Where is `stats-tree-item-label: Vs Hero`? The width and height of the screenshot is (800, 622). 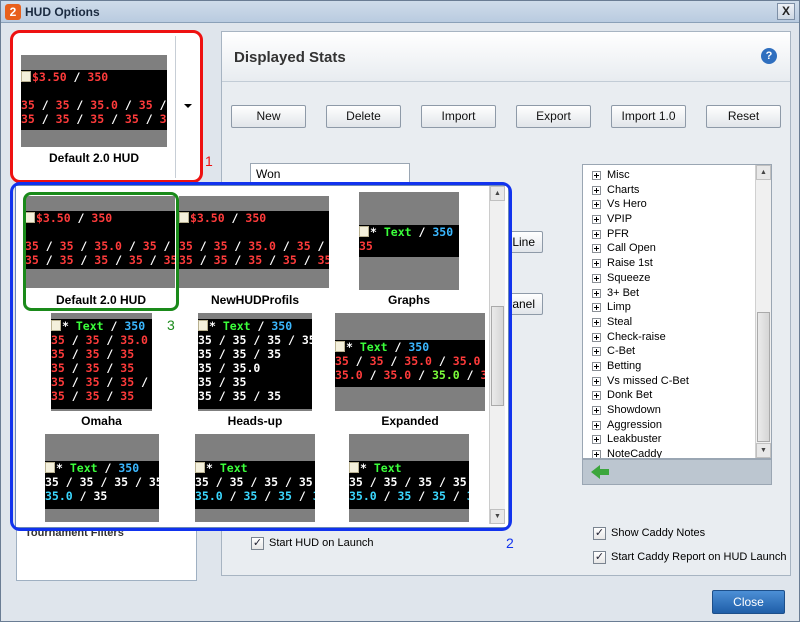 stats-tree-item-label: Vs Hero is located at coordinates (627, 204).